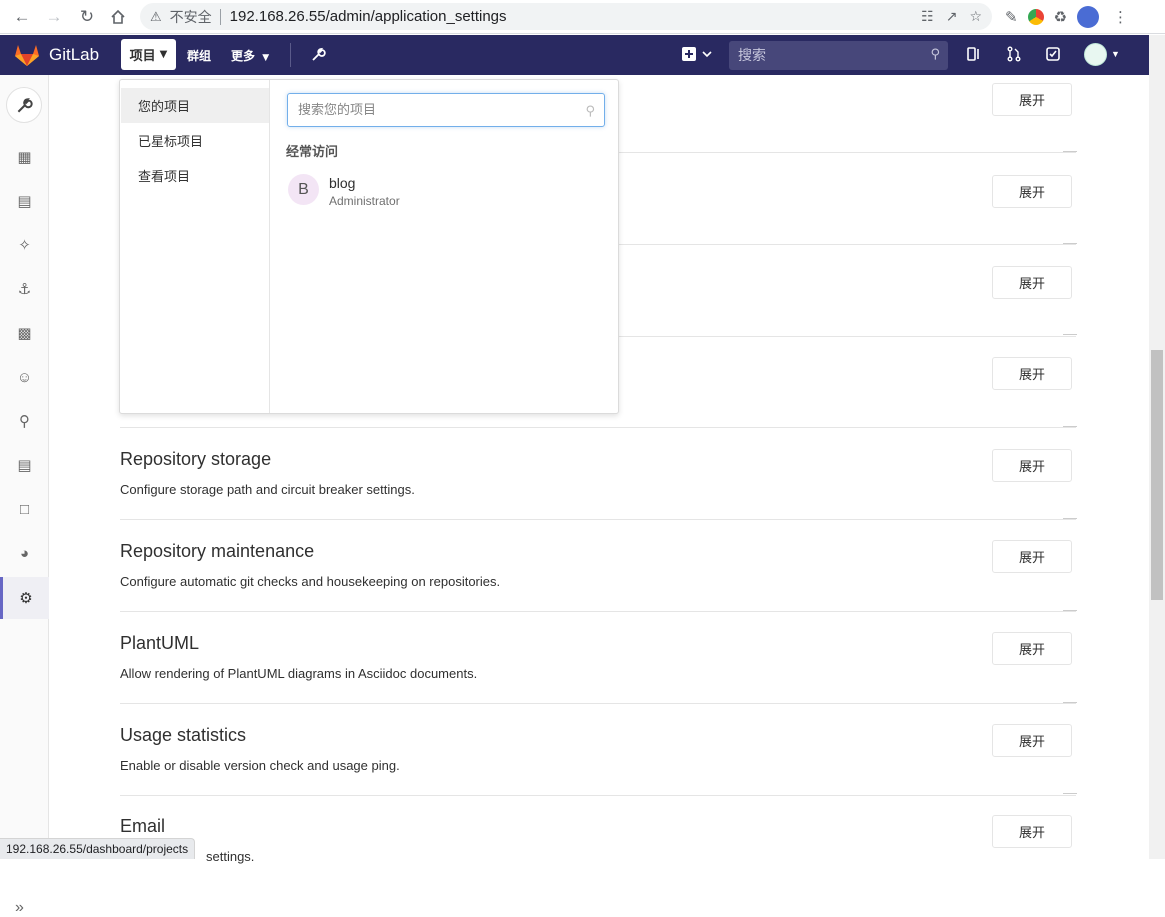  Describe the element at coordinates (220, 16) in the screenshot. I see `url-separator` at that location.